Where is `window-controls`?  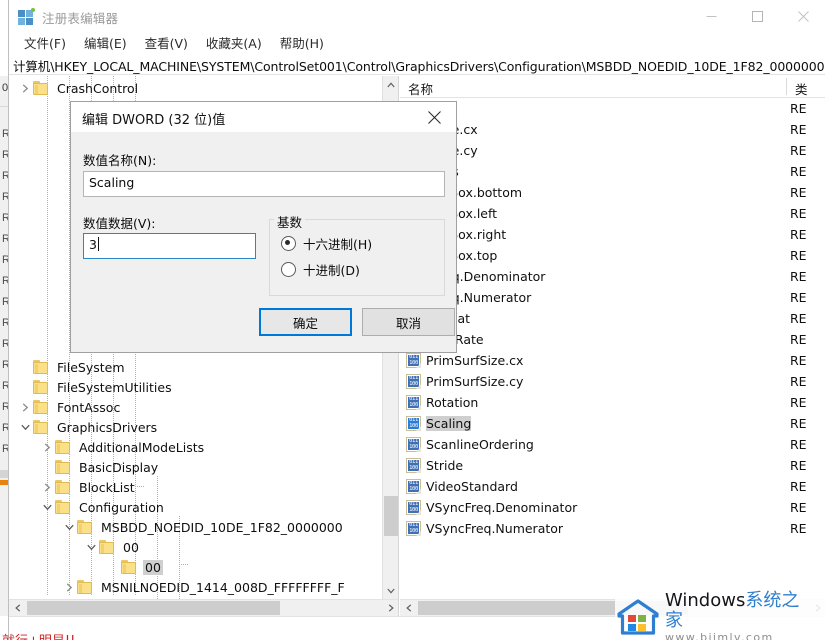
window-controls is located at coordinates (756, 16).